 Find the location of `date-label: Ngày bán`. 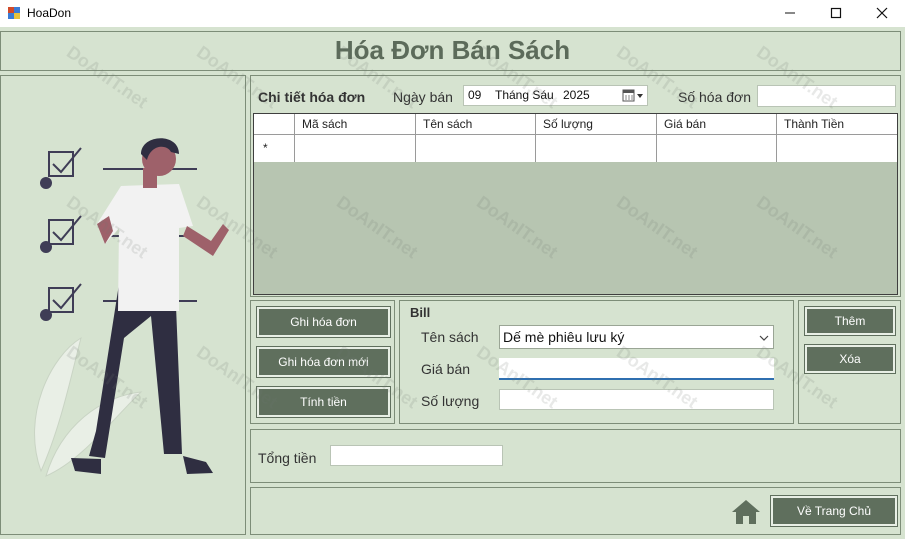

date-label: Ngày bán is located at coordinates (423, 97).